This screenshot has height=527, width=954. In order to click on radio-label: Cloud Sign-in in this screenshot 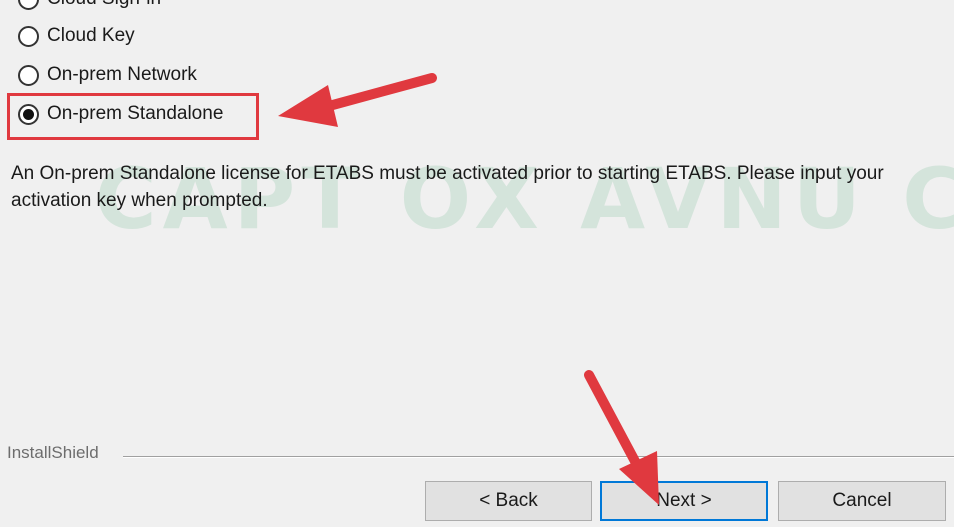, I will do `click(104, 5)`.